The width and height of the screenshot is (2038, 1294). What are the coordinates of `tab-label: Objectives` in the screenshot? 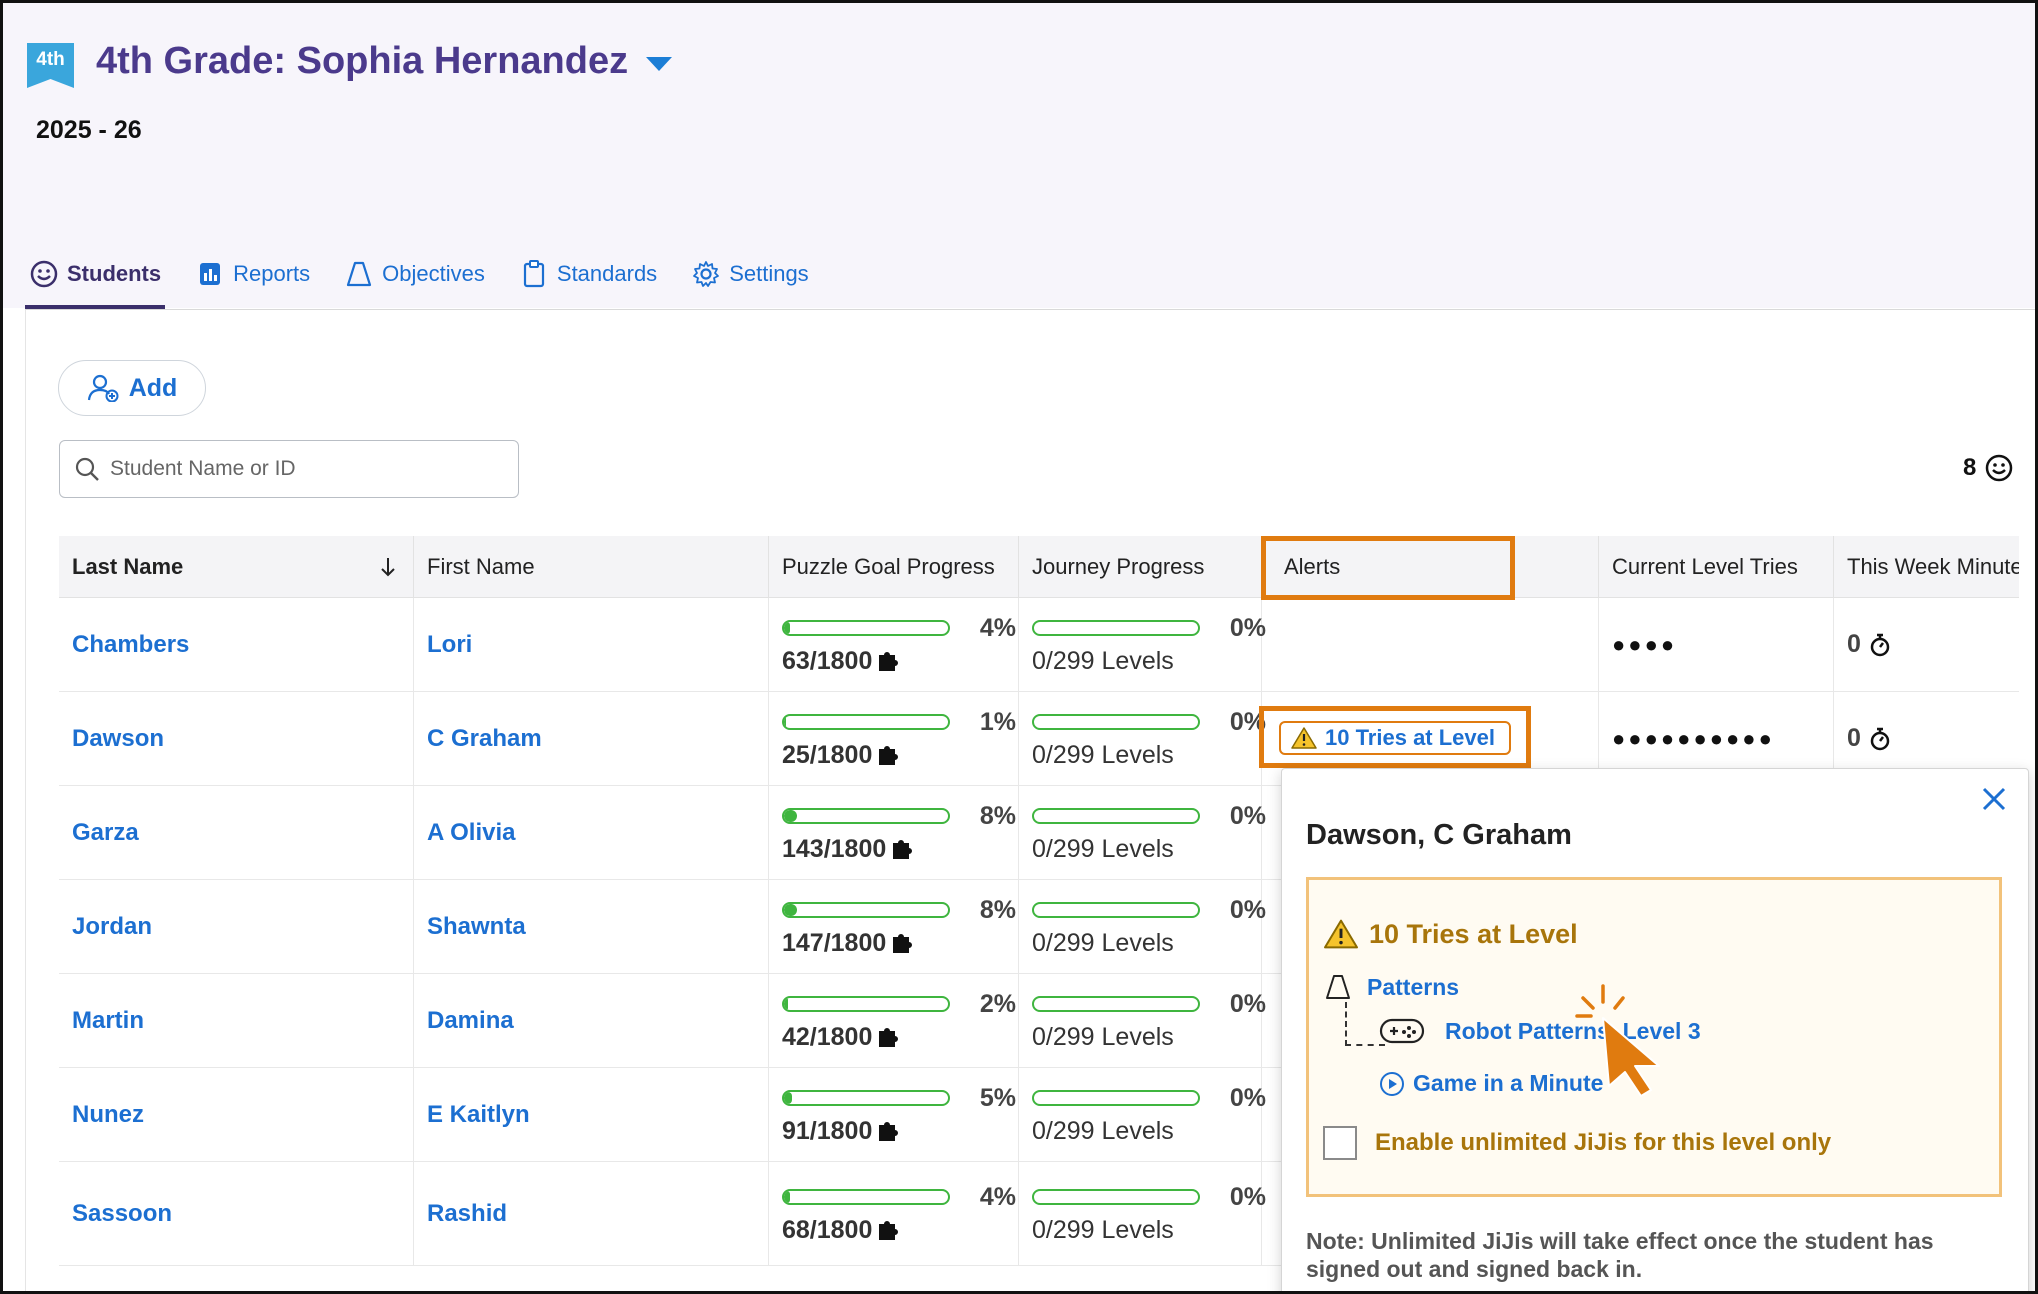 It's located at (433, 273).